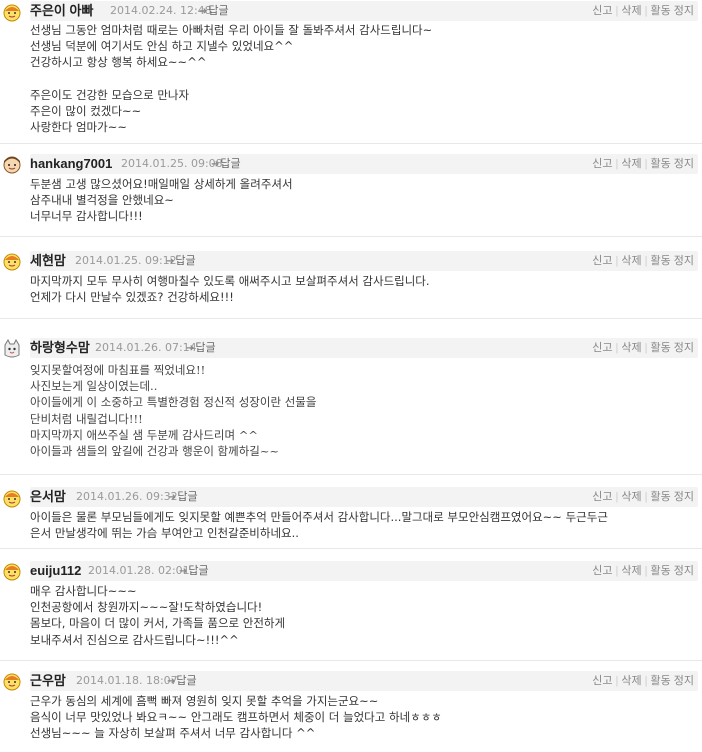 The image size is (702, 752). What do you see at coordinates (127, 680) in the screenshot?
I see `comment-date: 2014.01.18. 18:07` at bounding box center [127, 680].